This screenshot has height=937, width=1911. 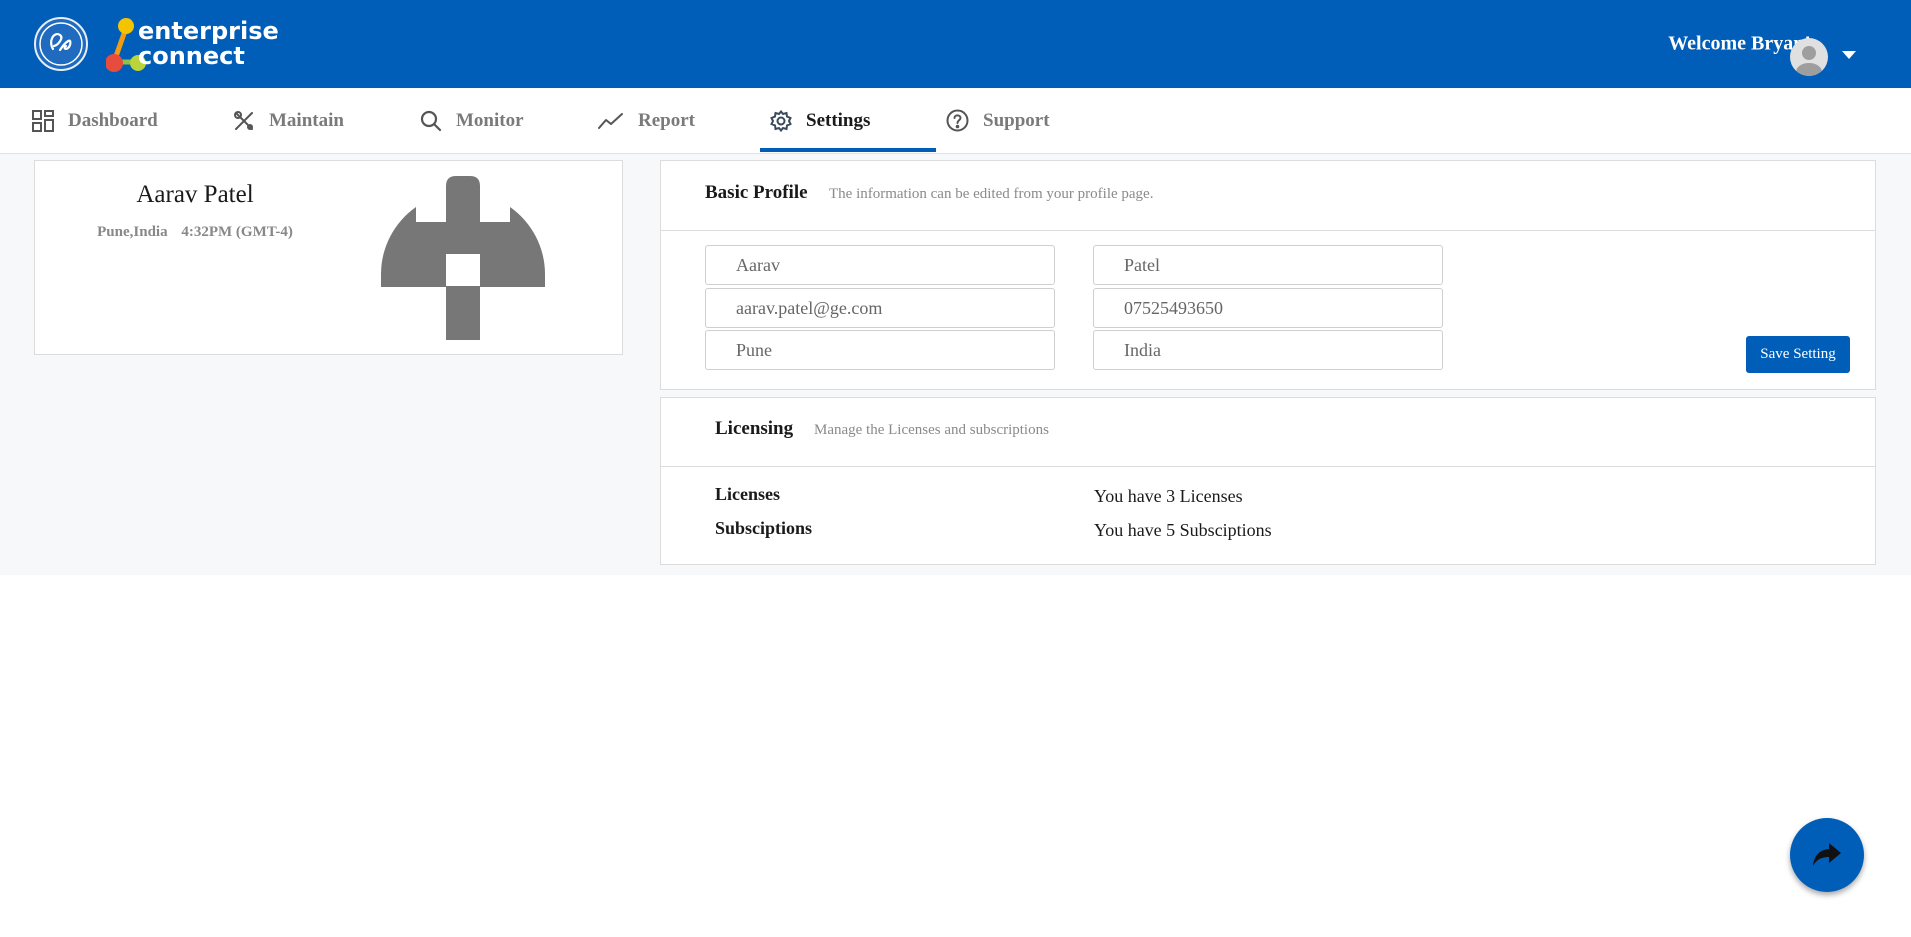 I want to click on save-setting-button: Save Setting, so click(x=1798, y=354).